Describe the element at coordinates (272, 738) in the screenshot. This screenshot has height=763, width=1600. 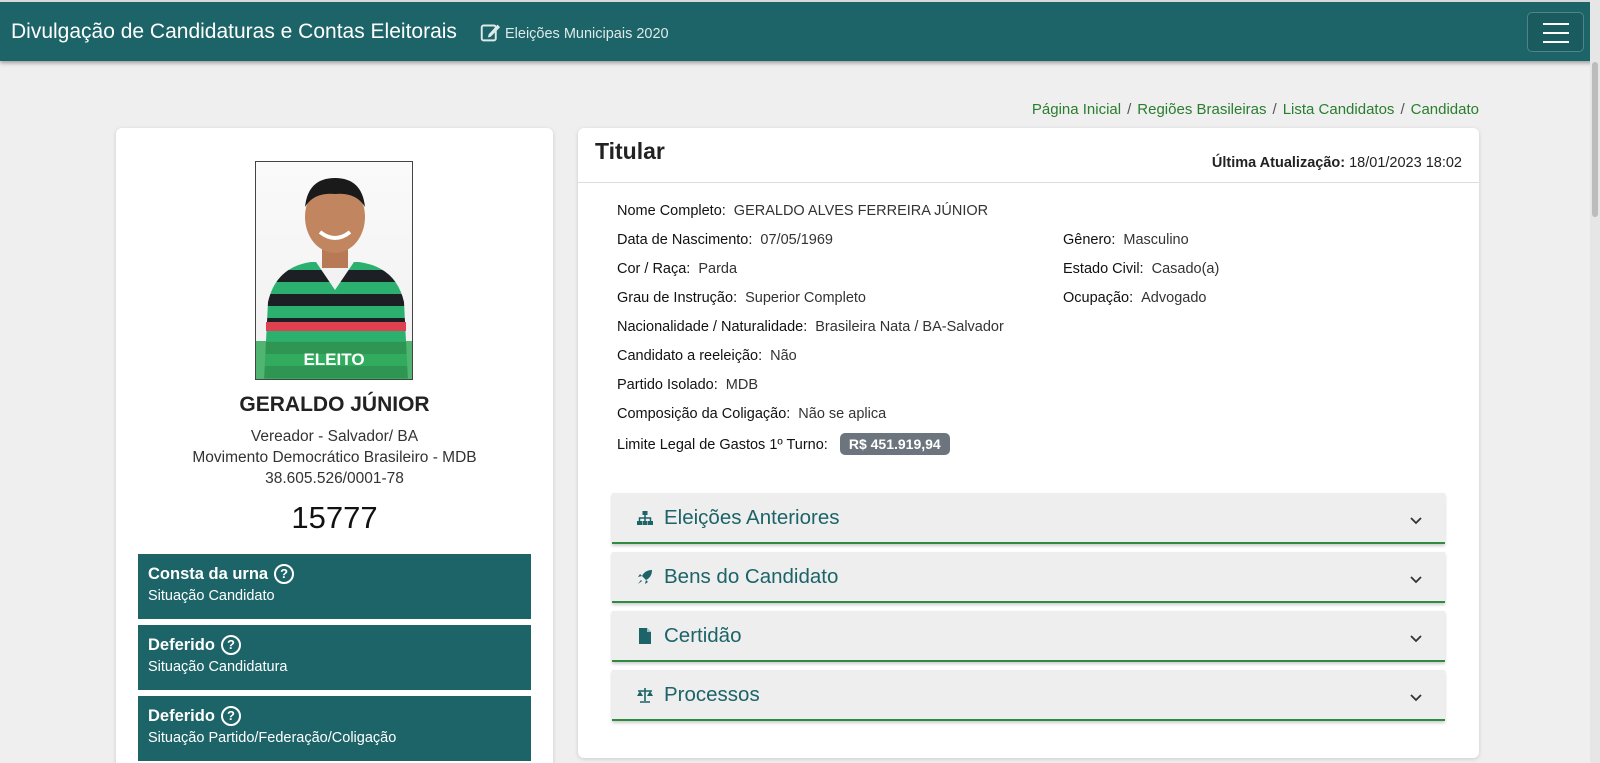
I see `status-subtitle: Situação Partido/Federação/Coligação` at that location.